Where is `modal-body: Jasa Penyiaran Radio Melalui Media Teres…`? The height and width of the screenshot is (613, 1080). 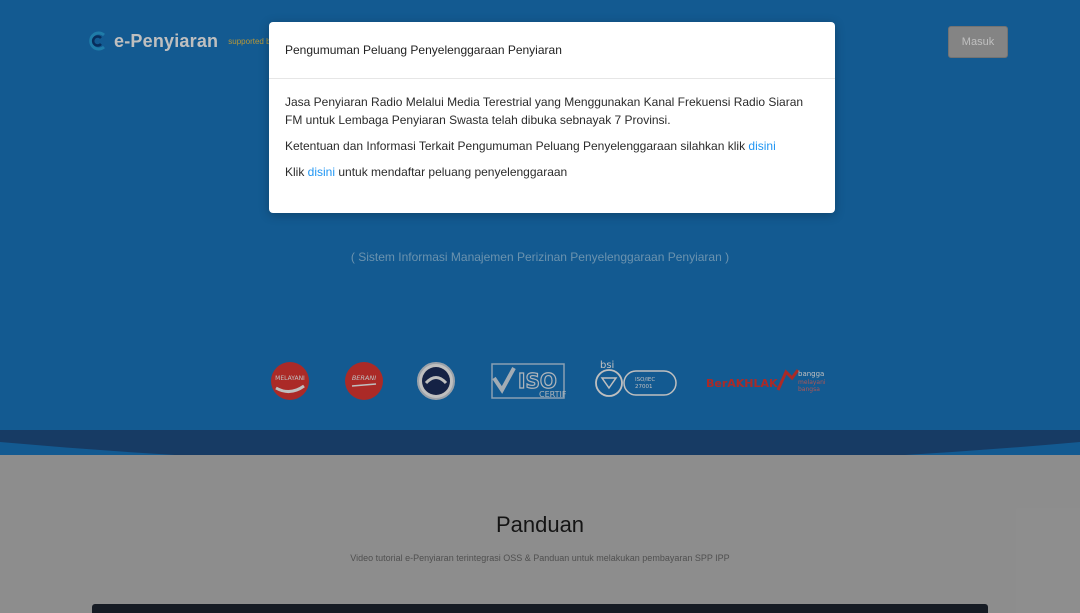
modal-body: Jasa Penyiaran Radio Melalui Media Teres… is located at coordinates (552, 130).